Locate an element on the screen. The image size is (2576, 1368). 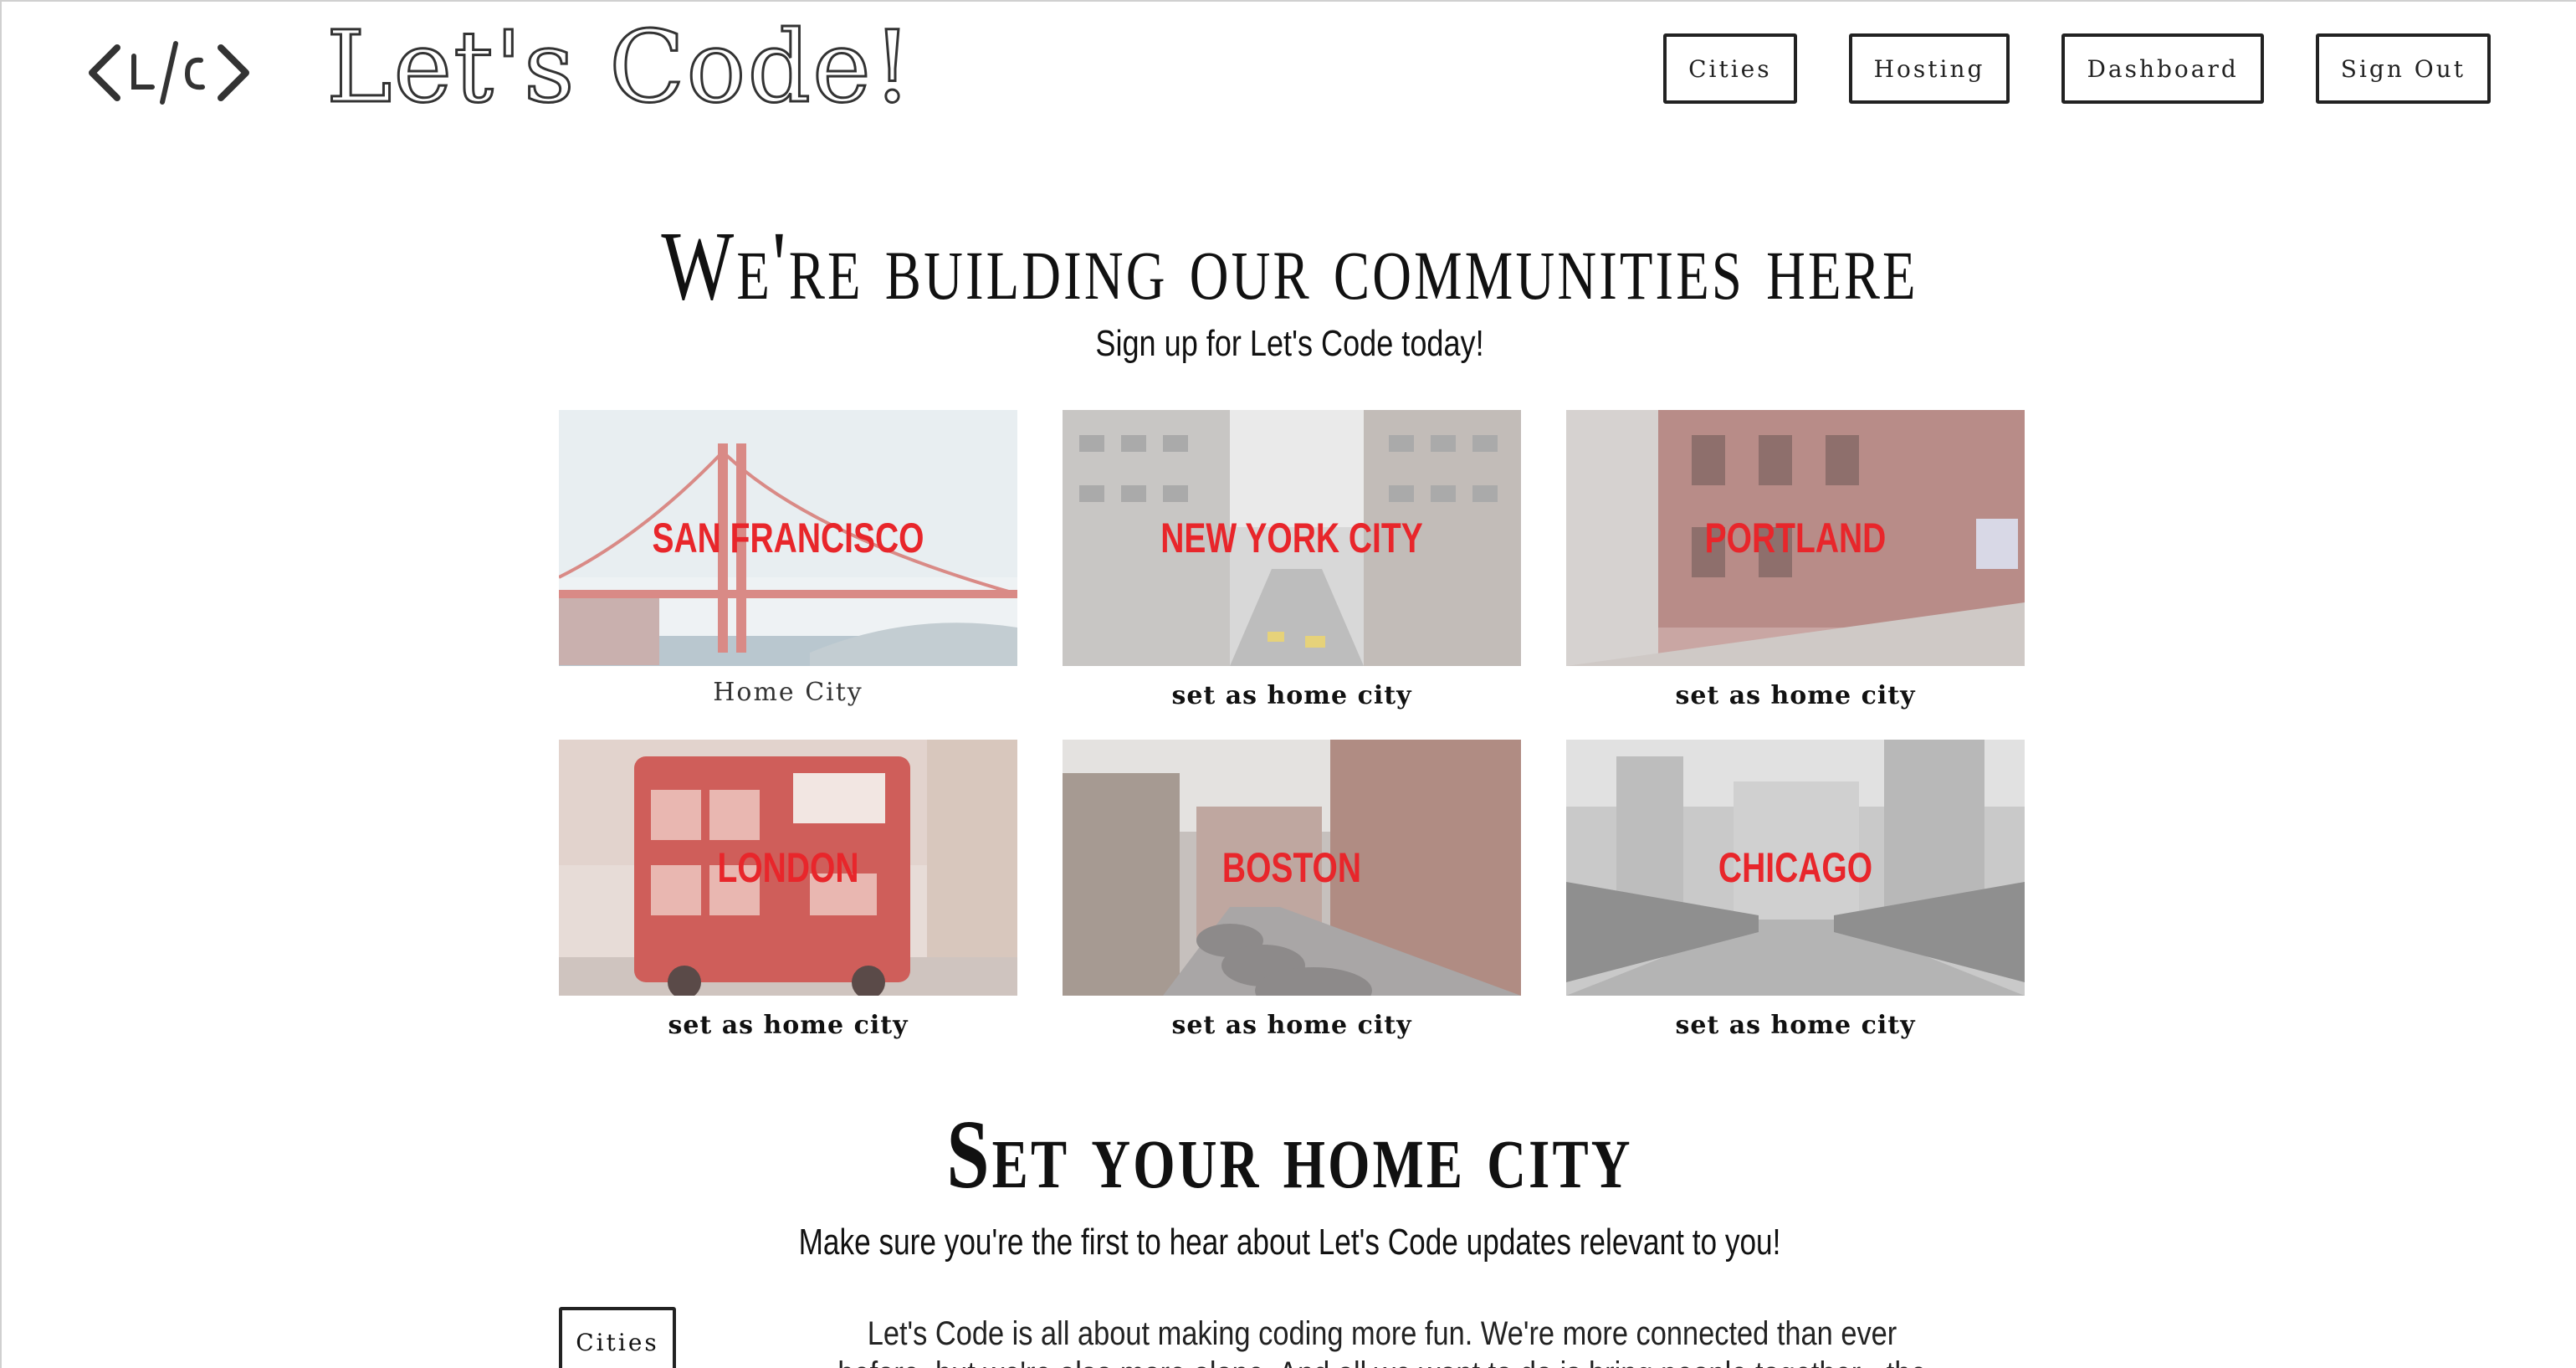
city-image-new-york-city: NEW YORK CITY is located at coordinates (1292, 538).